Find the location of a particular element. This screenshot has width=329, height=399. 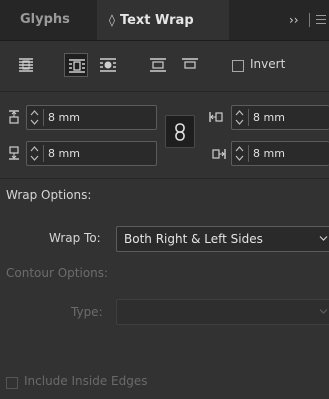

panel-menu-icon is located at coordinates (321, 21).